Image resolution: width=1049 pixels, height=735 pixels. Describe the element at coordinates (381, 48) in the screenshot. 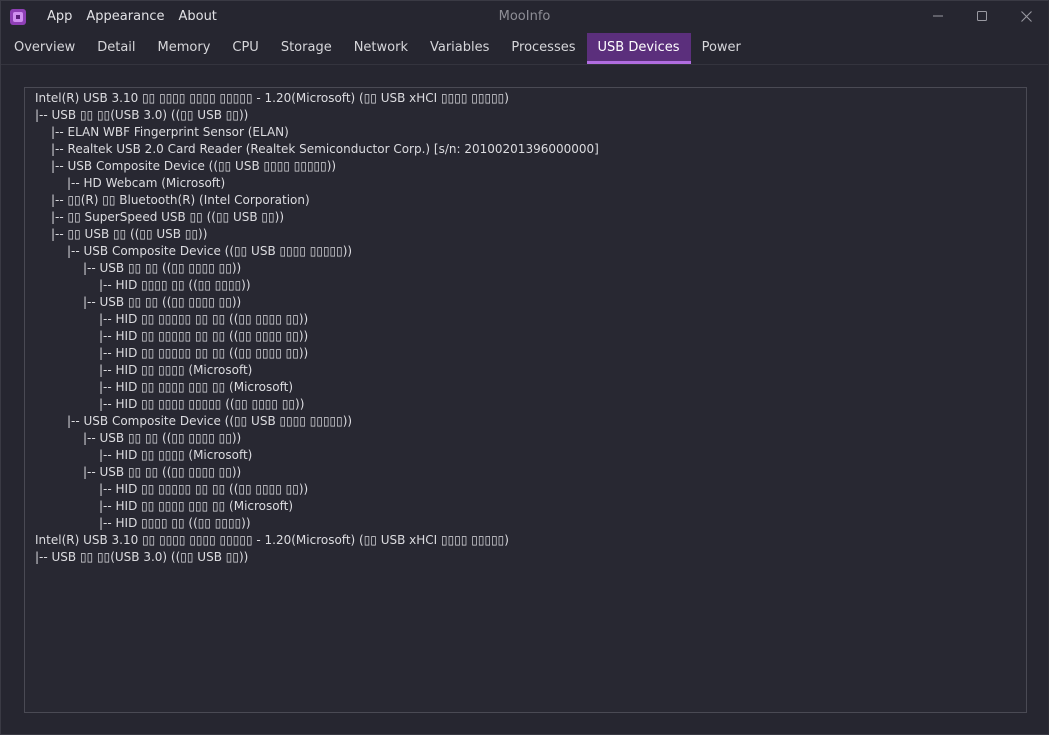

I see `tab-network: Network` at that location.